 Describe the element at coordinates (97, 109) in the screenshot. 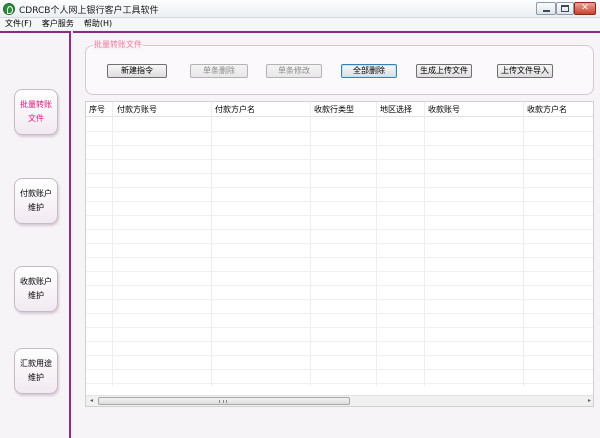

I see `column-header-index: 序号` at that location.